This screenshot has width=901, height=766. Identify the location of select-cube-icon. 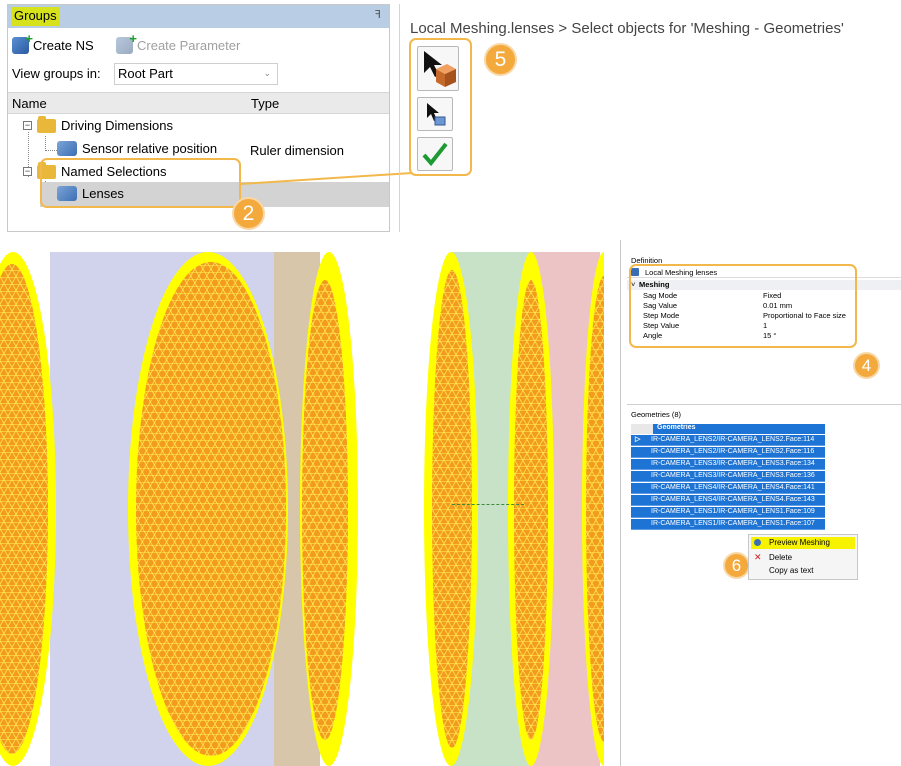
(440, 69).